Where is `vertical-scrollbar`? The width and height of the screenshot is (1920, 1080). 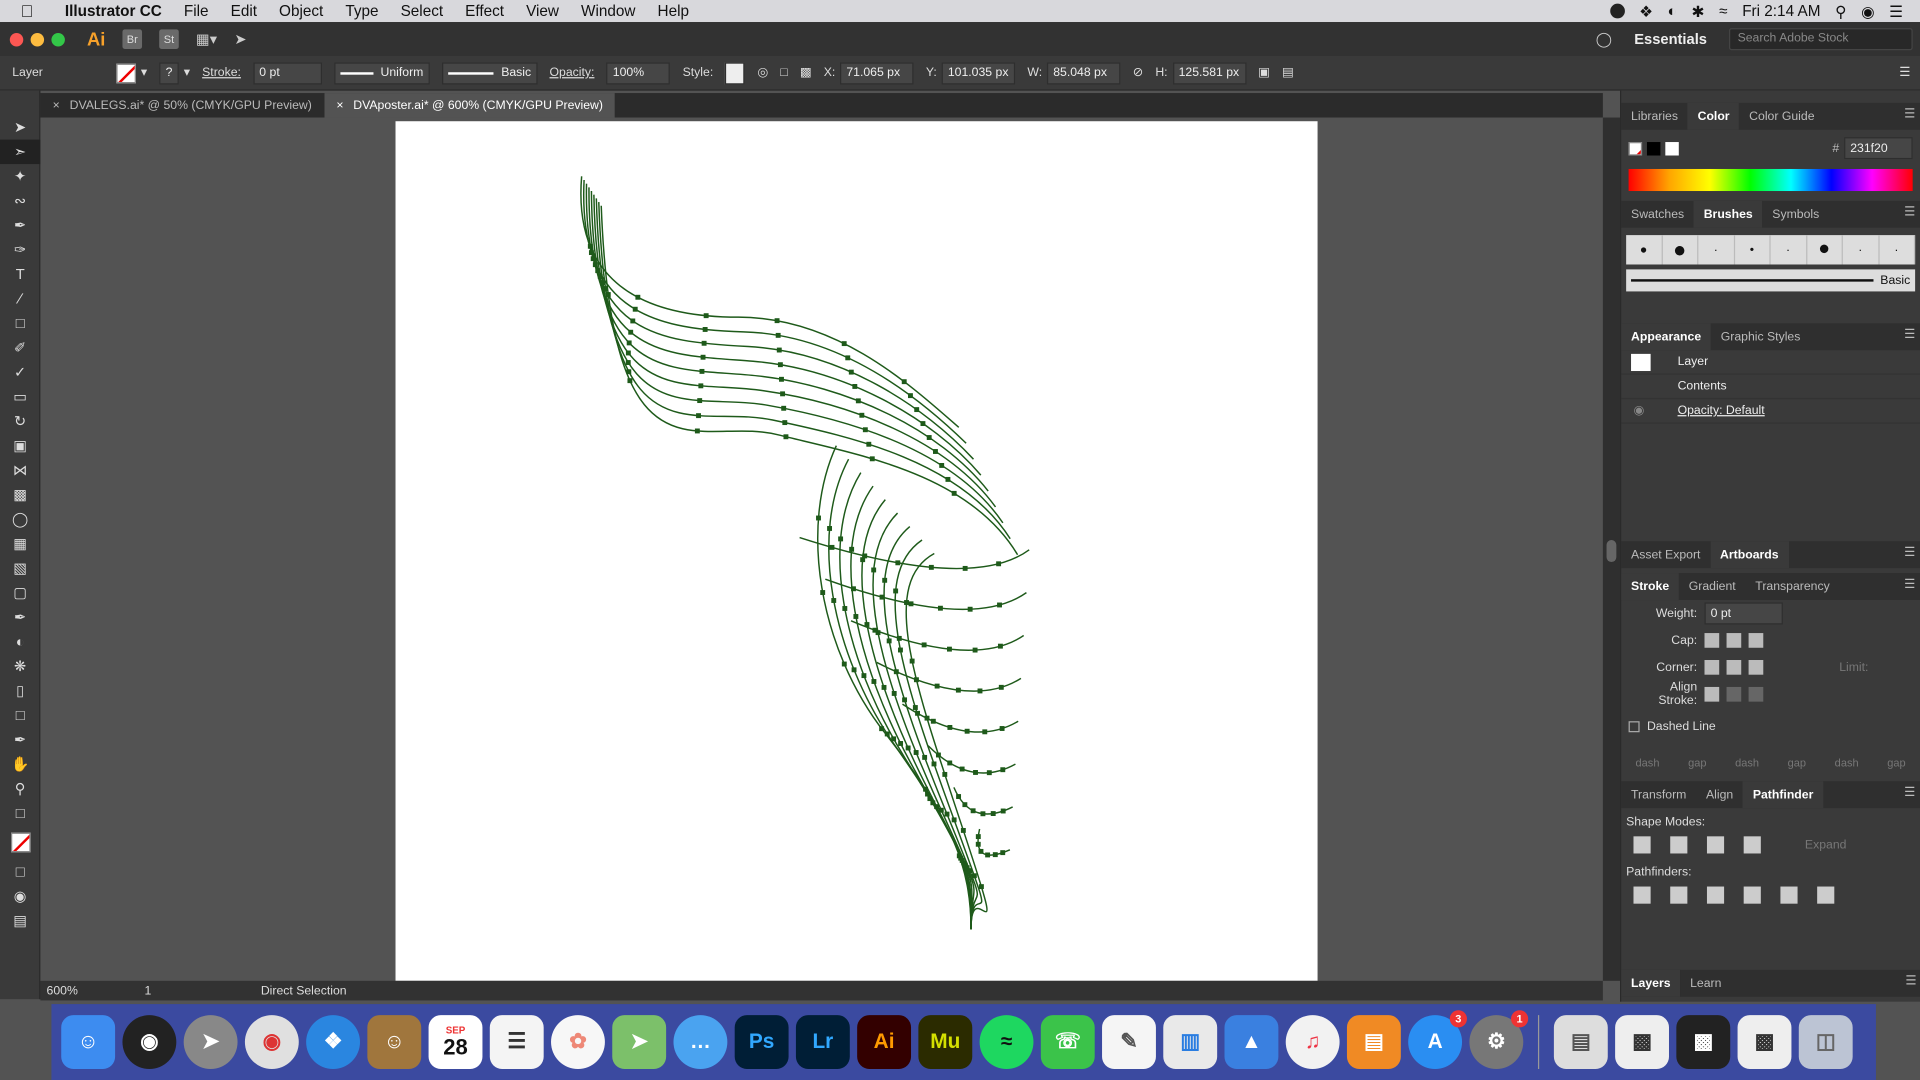 vertical-scrollbar is located at coordinates (1611, 549).